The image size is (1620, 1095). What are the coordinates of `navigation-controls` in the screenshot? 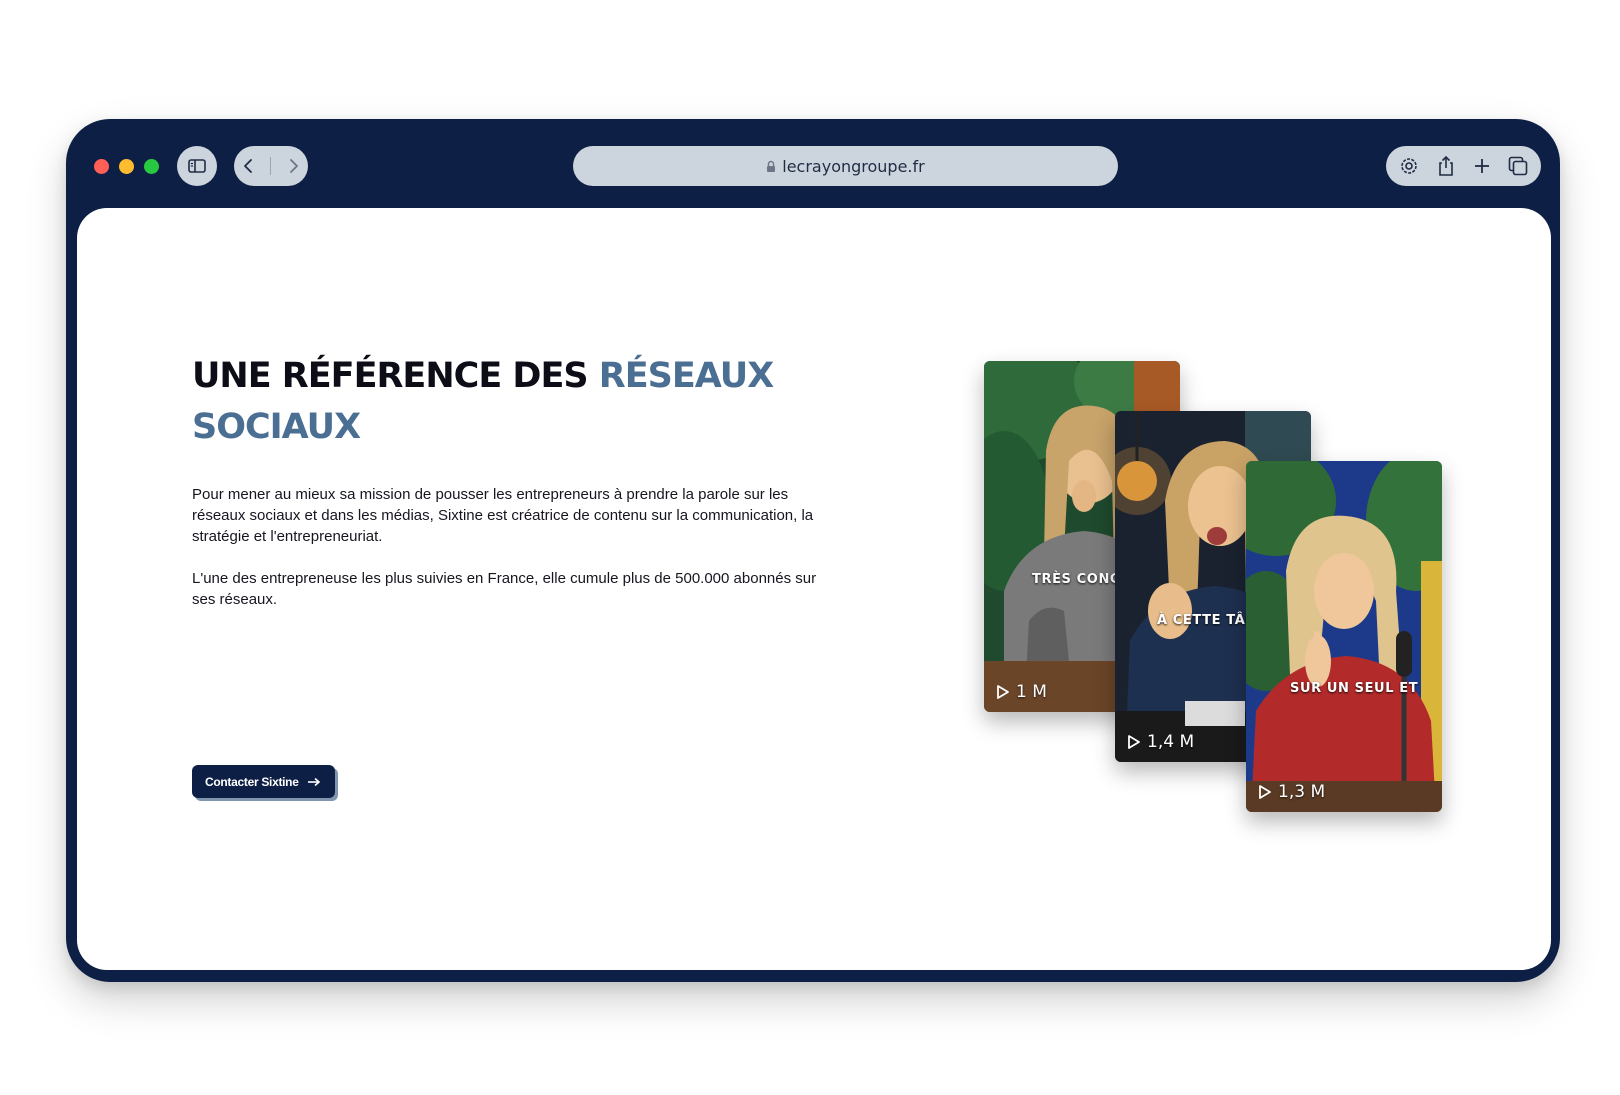 It's located at (271, 166).